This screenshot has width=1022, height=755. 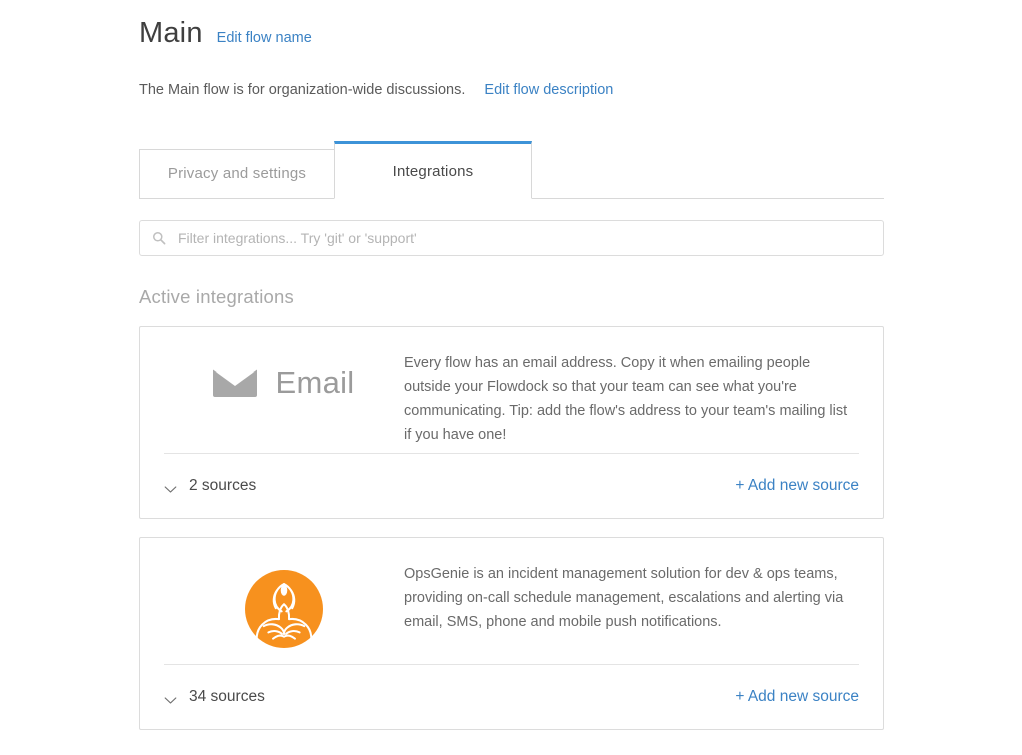 What do you see at coordinates (223, 485) in the screenshot?
I see `sources-count-label-email: 2 sources` at bounding box center [223, 485].